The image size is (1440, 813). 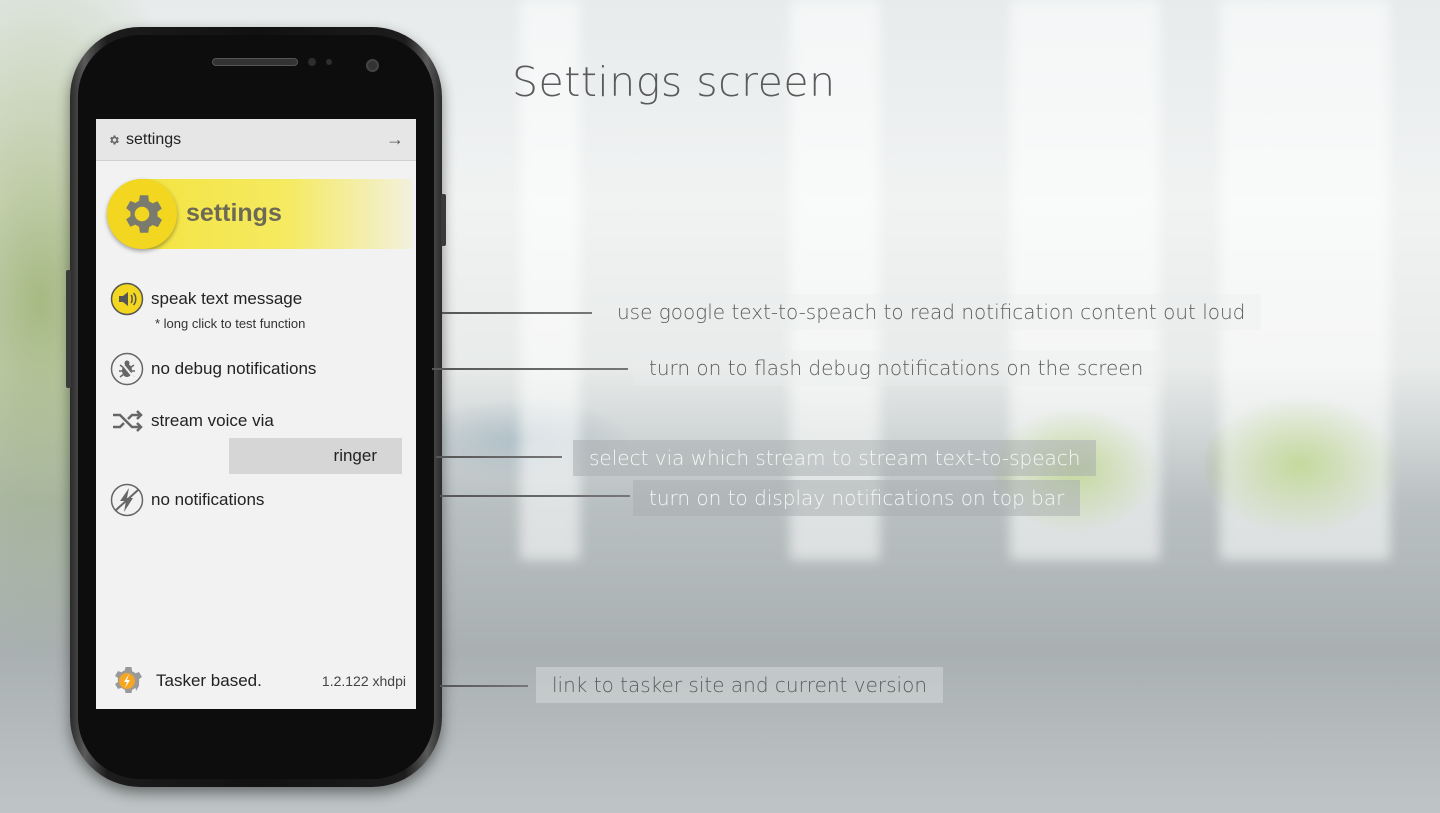 What do you see at coordinates (208, 499) in the screenshot?
I see `setting-label: no notifications` at bounding box center [208, 499].